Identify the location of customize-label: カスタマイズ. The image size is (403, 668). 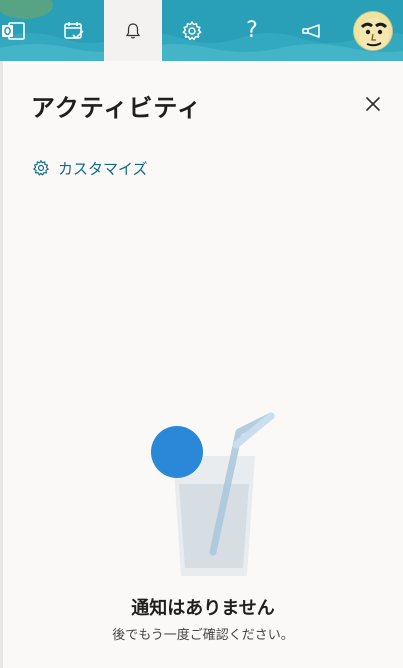
(103, 168).